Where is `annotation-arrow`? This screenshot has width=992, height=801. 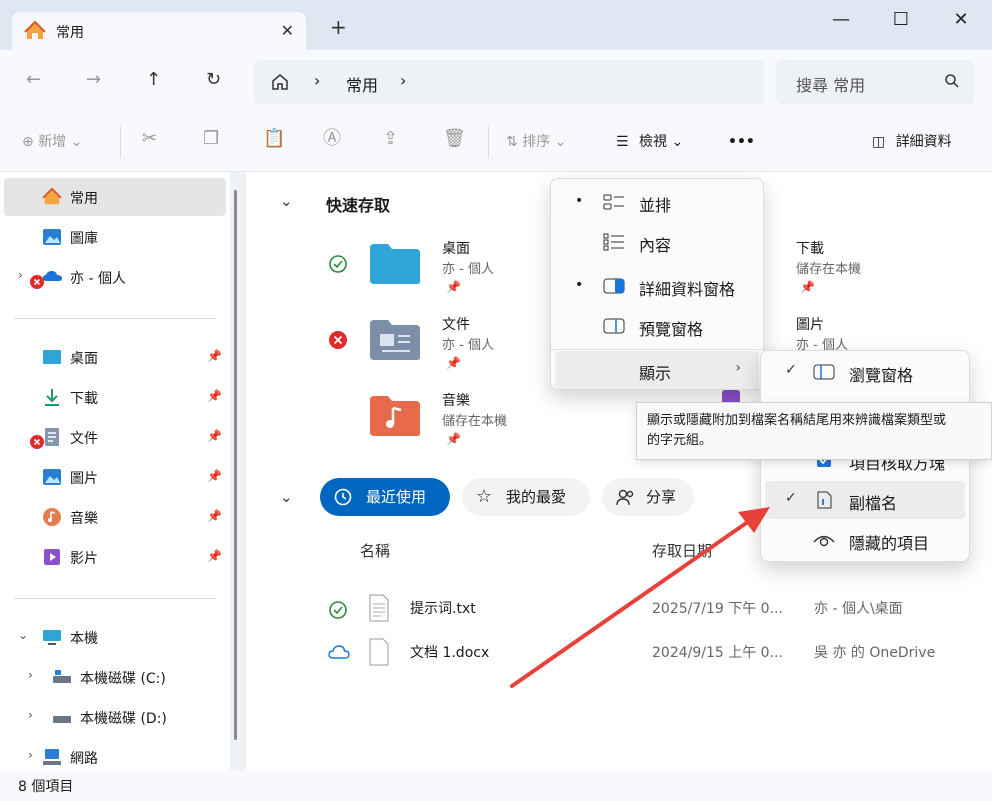 annotation-arrow is located at coordinates (640, 597).